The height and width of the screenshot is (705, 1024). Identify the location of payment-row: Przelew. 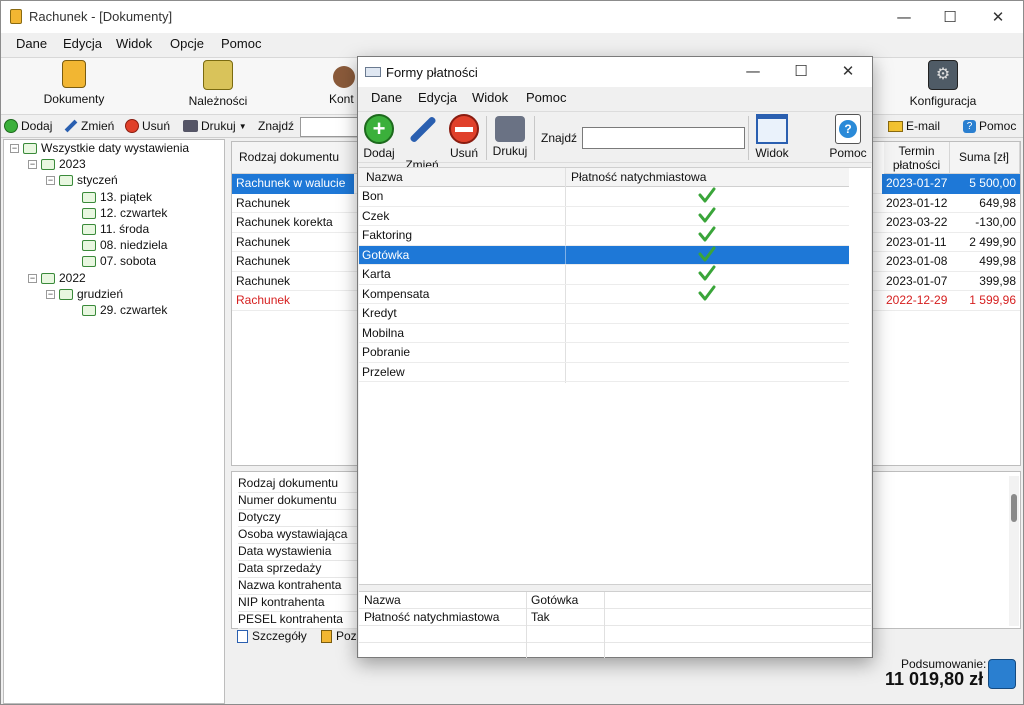
(604, 372).